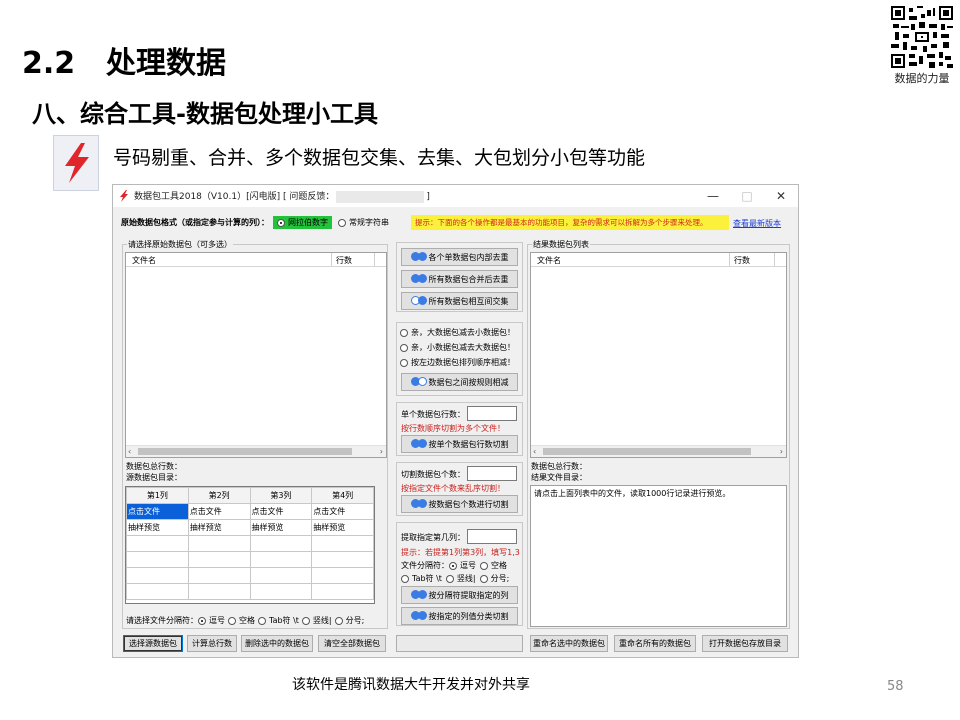 Image resolution: width=960 pixels, height=720 pixels. Describe the element at coordinates (256, 355) in the screenshot. I see `source-file-list: 文件名 行数 ‹ ›` at that location.